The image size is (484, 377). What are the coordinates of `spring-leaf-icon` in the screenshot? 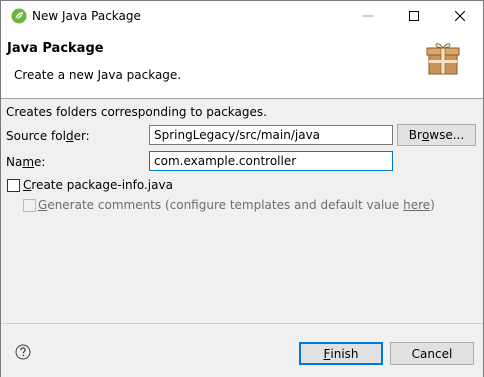 It's located at (19, 16).